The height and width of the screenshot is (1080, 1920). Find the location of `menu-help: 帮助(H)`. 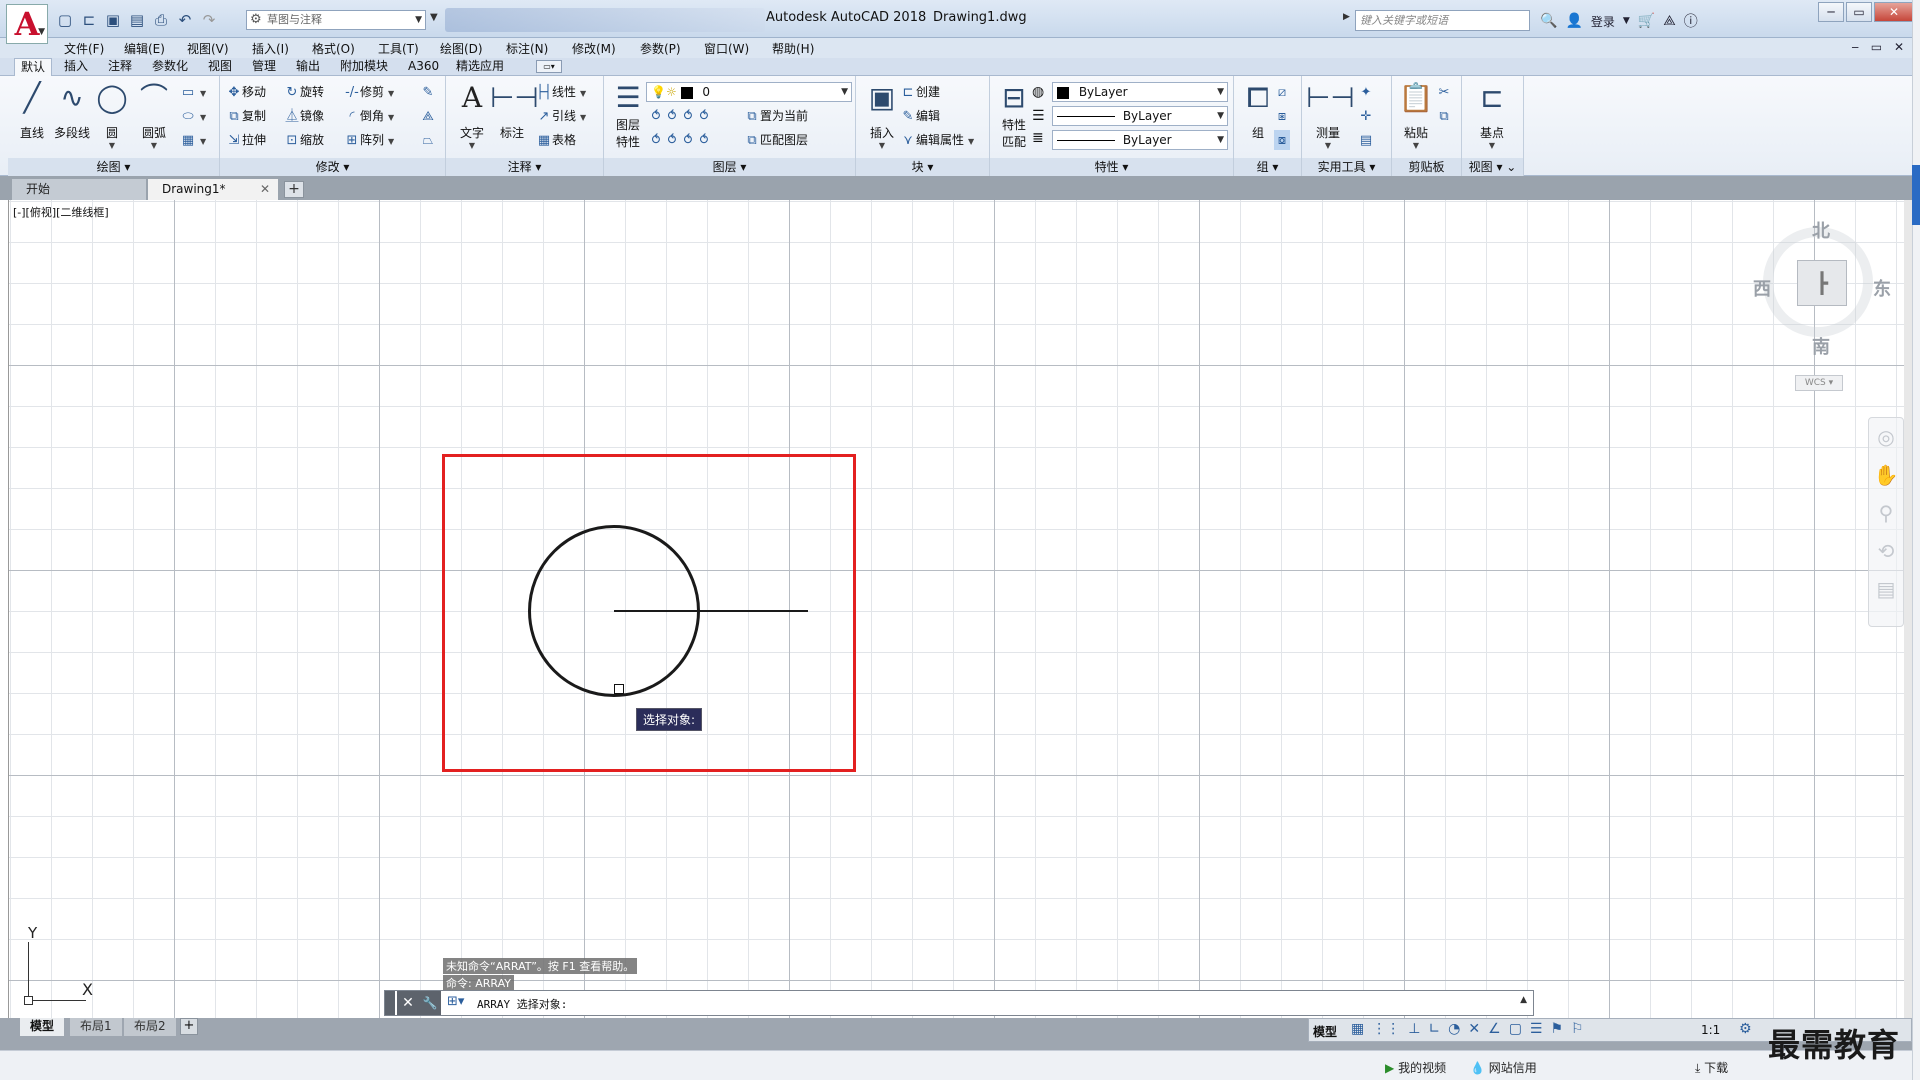

menu-help: 帮助(H) is located at coordinates (793, 48).